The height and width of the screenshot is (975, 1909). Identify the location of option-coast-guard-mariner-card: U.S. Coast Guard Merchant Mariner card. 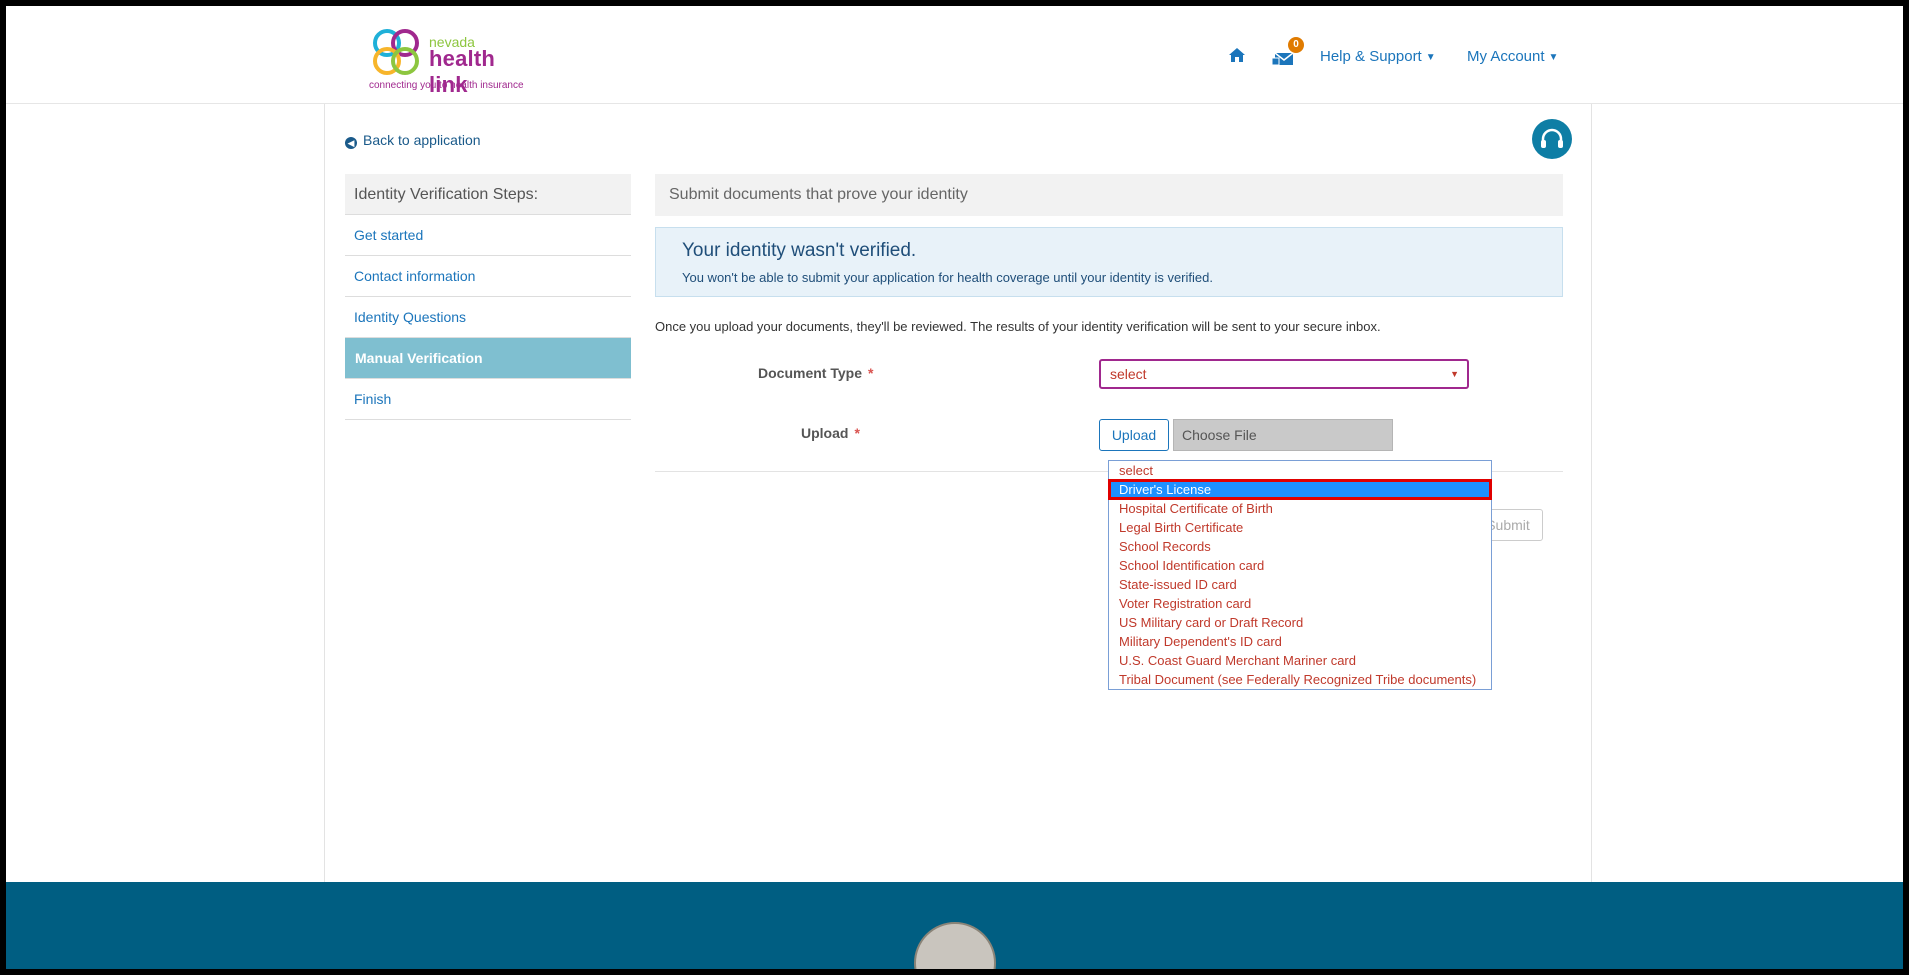
(1300, 660).